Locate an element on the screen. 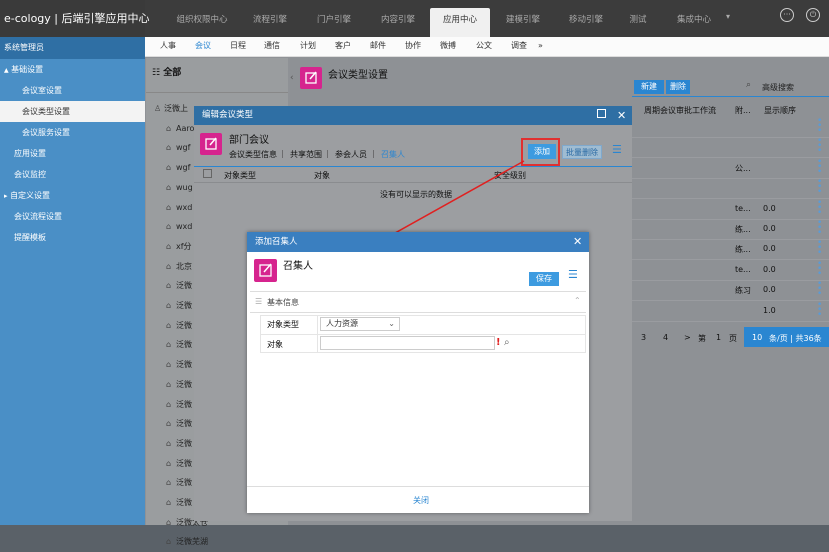 The width and height of the screenshot is (829, 552). close-icon: ✕ is located at coordinates (577, 242).